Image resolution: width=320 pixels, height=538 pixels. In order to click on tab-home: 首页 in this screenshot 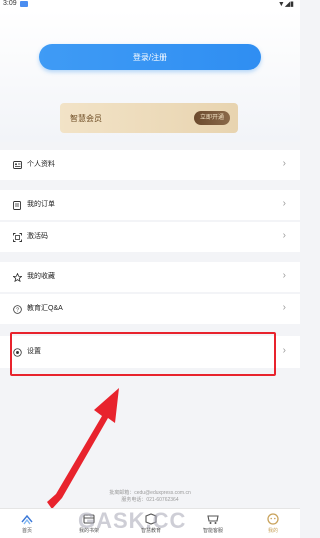, I will do `click(27, 524)`.